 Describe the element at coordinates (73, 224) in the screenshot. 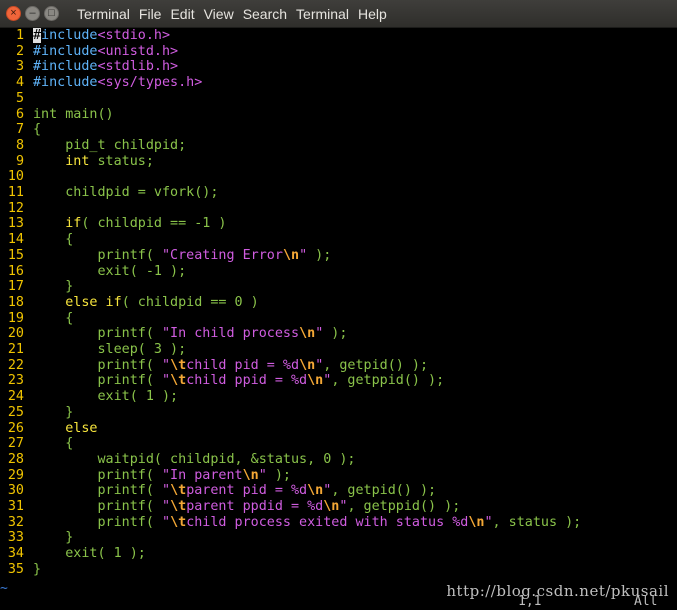

I see `code-token: if` at that location.